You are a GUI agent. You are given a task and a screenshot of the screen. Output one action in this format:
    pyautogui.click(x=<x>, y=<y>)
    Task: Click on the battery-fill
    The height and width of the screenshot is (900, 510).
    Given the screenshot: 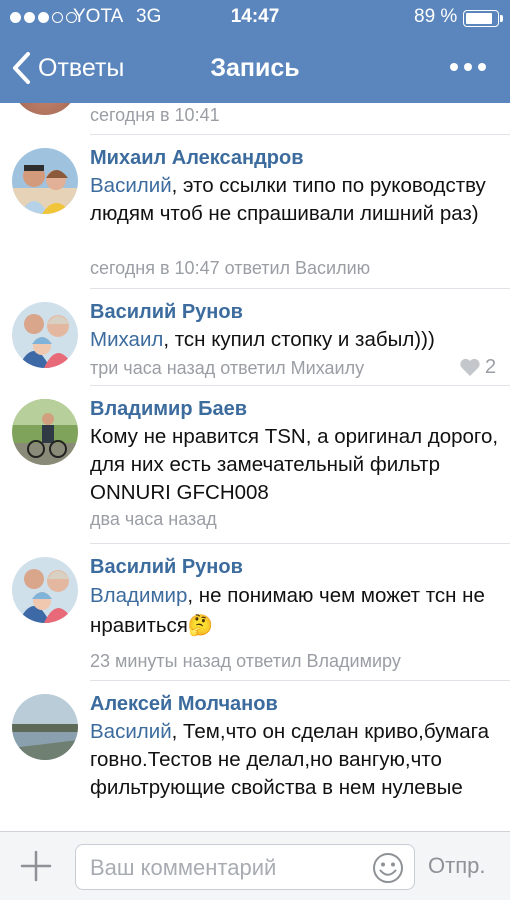 What is the action you would take?
    pyautogui.click(x=479, y=18)
    